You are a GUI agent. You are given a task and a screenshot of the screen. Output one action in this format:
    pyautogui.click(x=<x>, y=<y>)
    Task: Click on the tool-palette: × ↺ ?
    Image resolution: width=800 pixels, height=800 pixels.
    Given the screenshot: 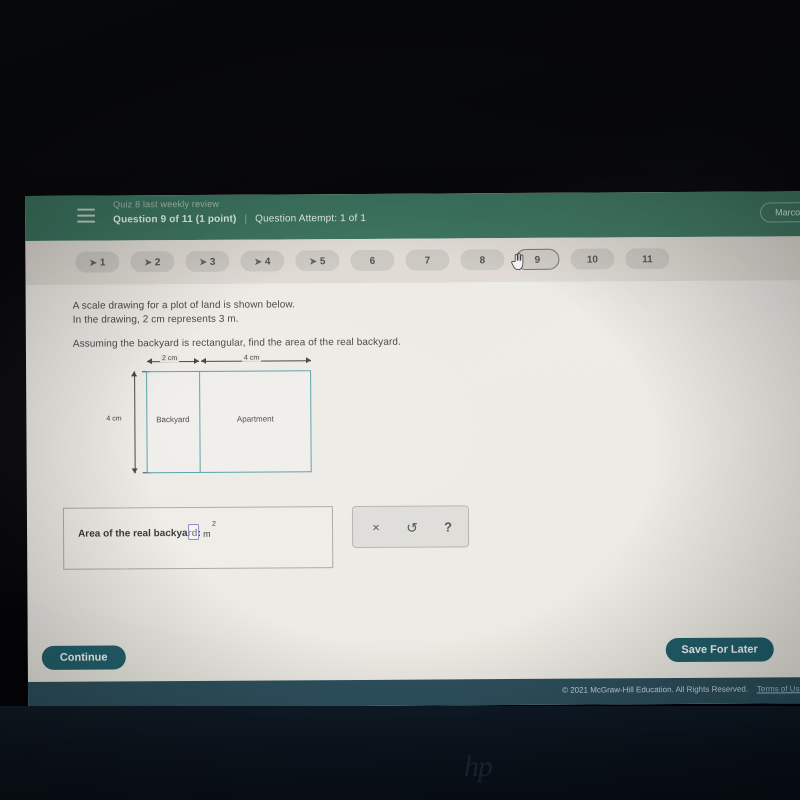 What is the action you would take?
    pyautogui.click(x=410, y=527)
    